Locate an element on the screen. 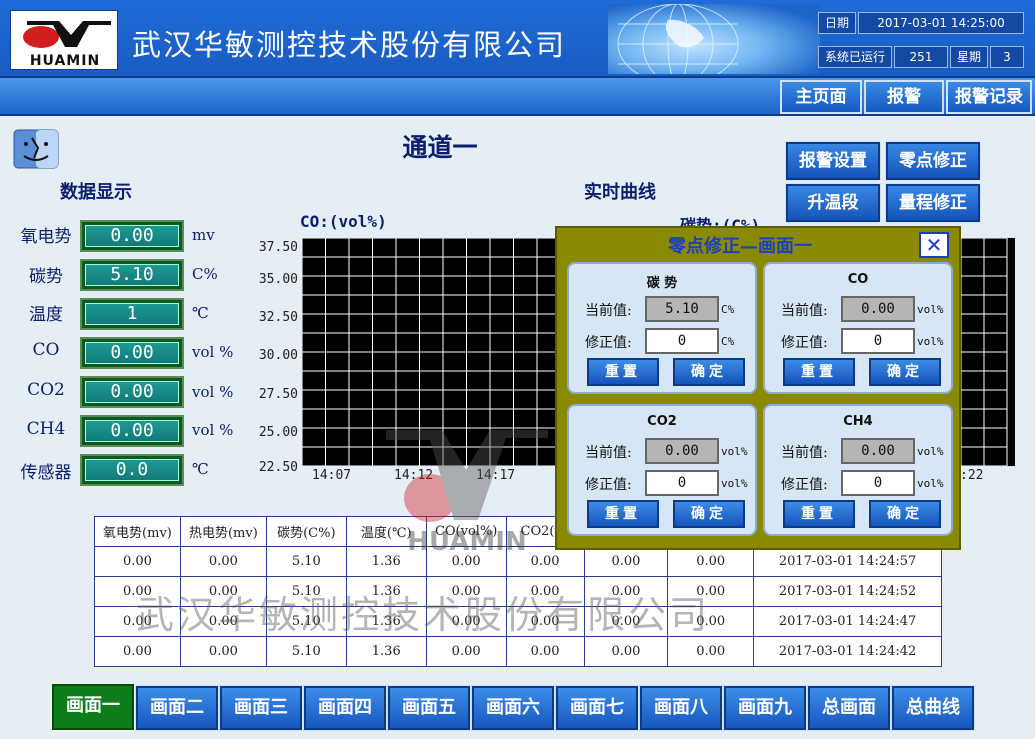 Image resolution: width=1035 pixels, height=739 pixels. datetime-value: 2017-03-01 14:25:00 is located at coordinates (941, 23).